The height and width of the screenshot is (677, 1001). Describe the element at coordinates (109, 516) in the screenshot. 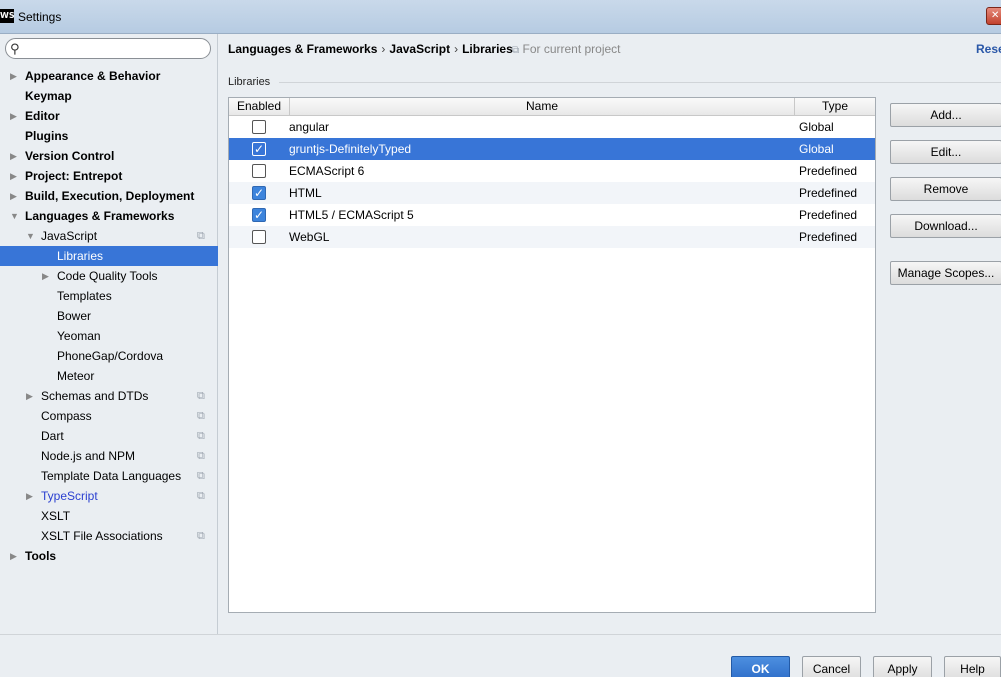

I see `tree-item-xslt: XSLT` at that location.